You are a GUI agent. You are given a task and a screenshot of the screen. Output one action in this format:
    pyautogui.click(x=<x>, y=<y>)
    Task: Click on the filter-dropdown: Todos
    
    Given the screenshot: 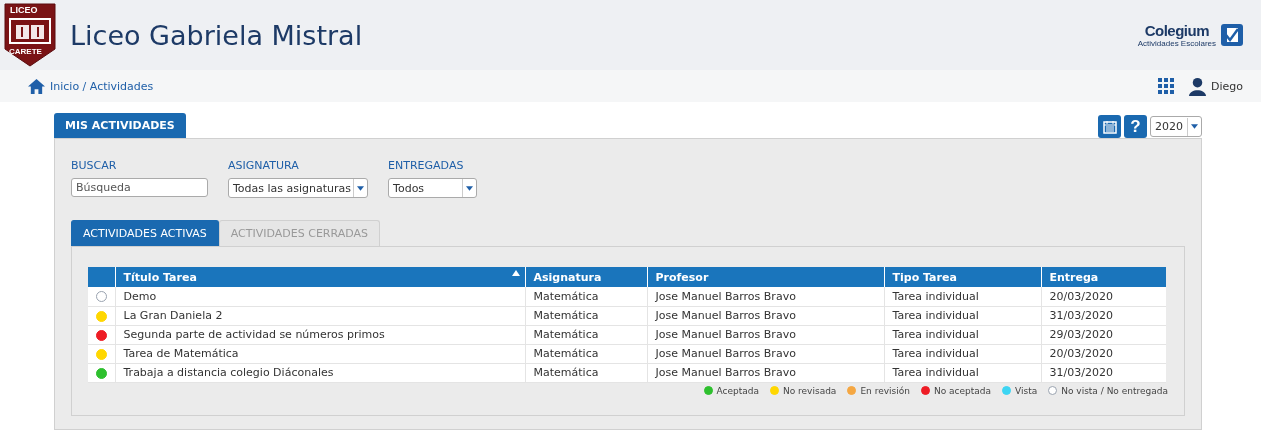 What is the action you would take?
    pyautogui.click(x=433, y=188)
    